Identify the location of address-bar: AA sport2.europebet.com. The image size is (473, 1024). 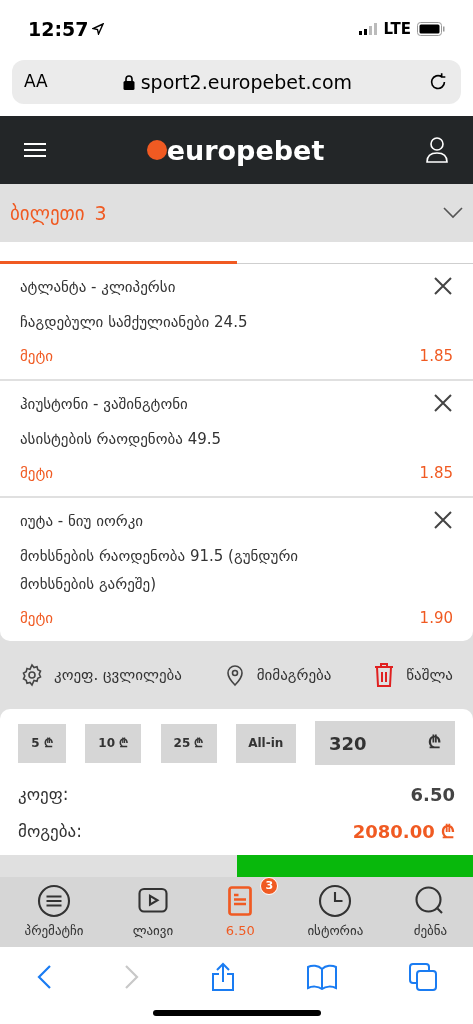
(236, 82).